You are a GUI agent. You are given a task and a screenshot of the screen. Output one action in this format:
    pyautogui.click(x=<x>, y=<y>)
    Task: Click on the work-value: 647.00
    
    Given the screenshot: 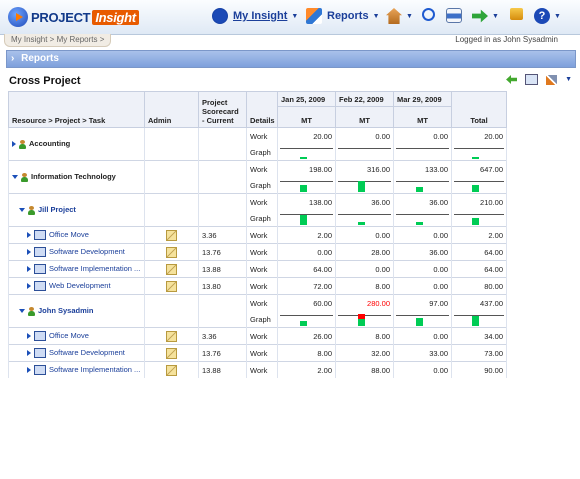 What is the action you would take?
    pyautogui.click(x=479, y=168)
    